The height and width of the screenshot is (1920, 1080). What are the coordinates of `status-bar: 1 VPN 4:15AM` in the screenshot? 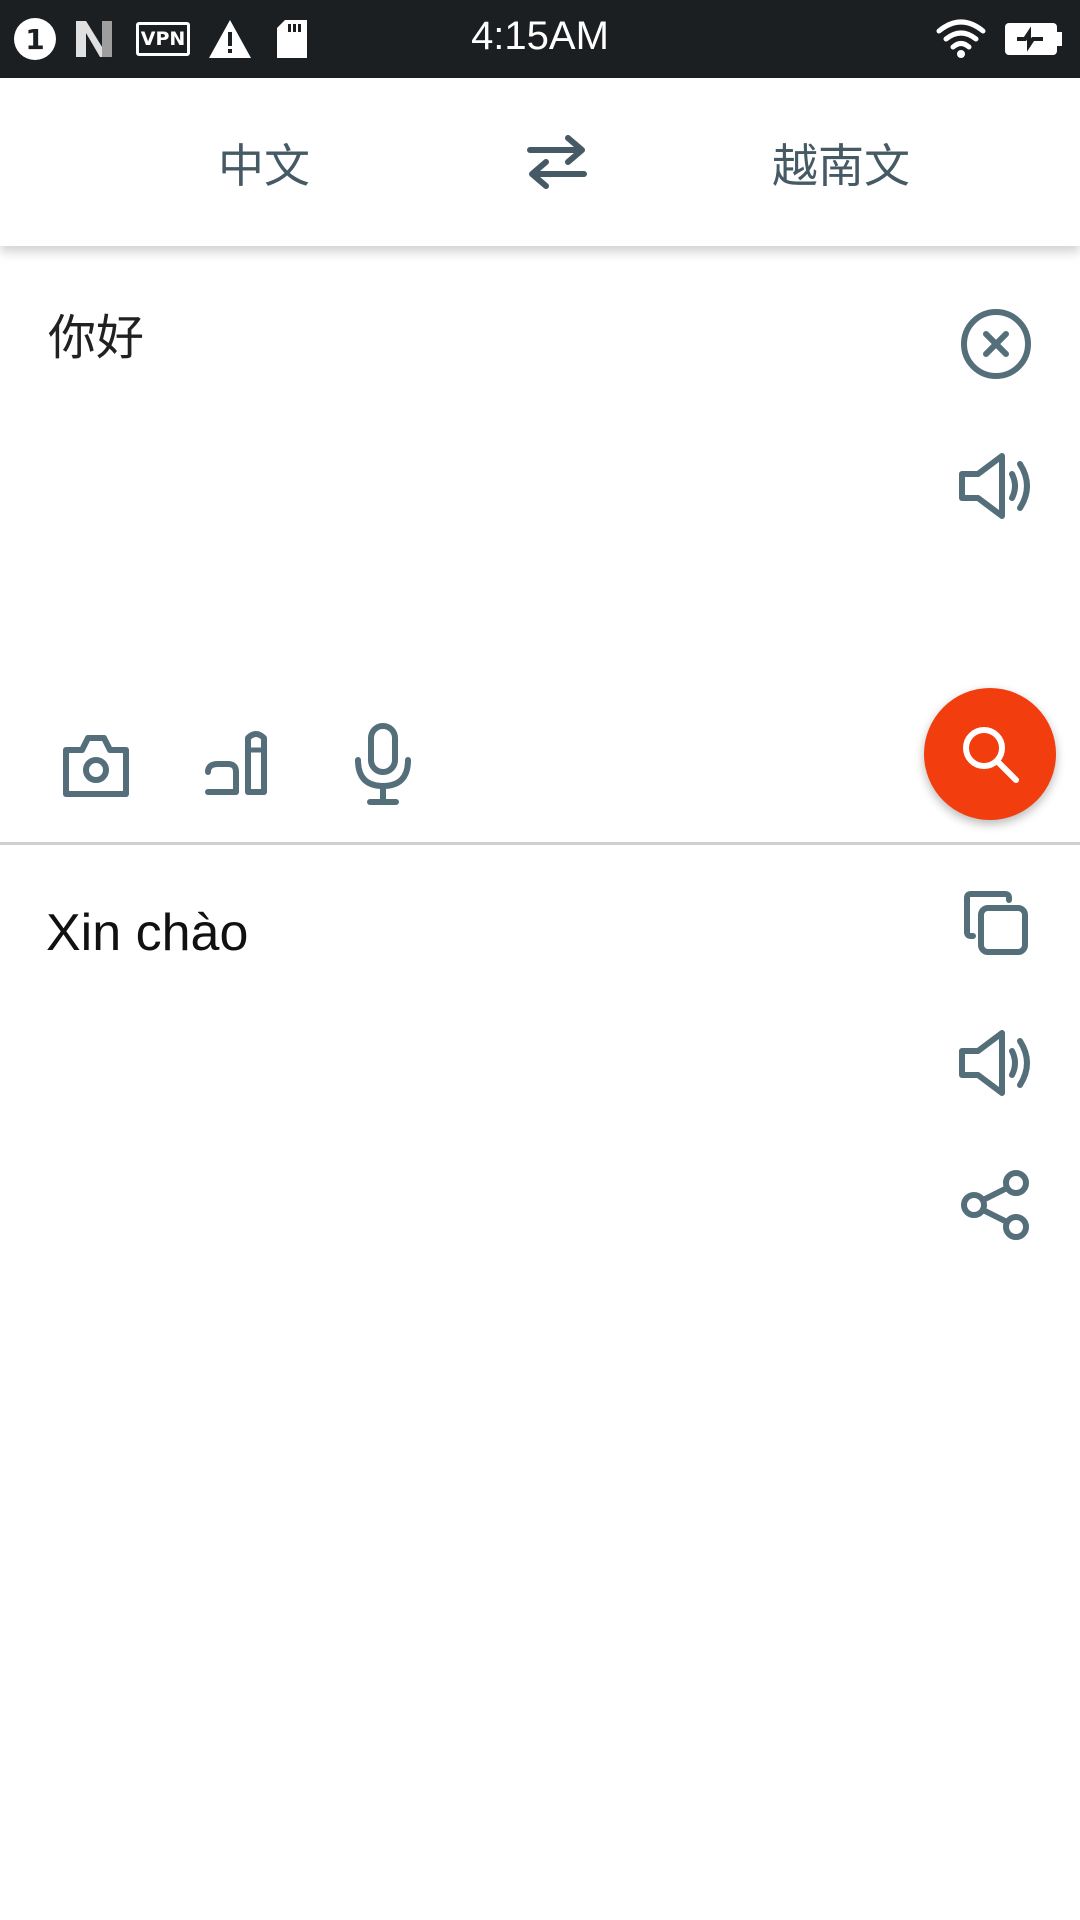 It's located at (540, 39).